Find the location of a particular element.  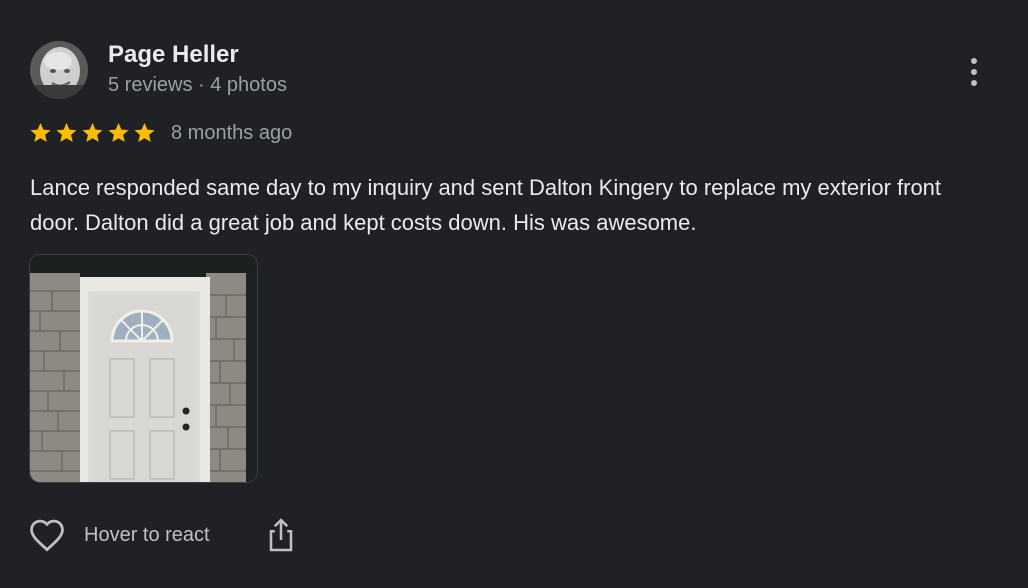

heart-icon is located at coordinates (47, 535).